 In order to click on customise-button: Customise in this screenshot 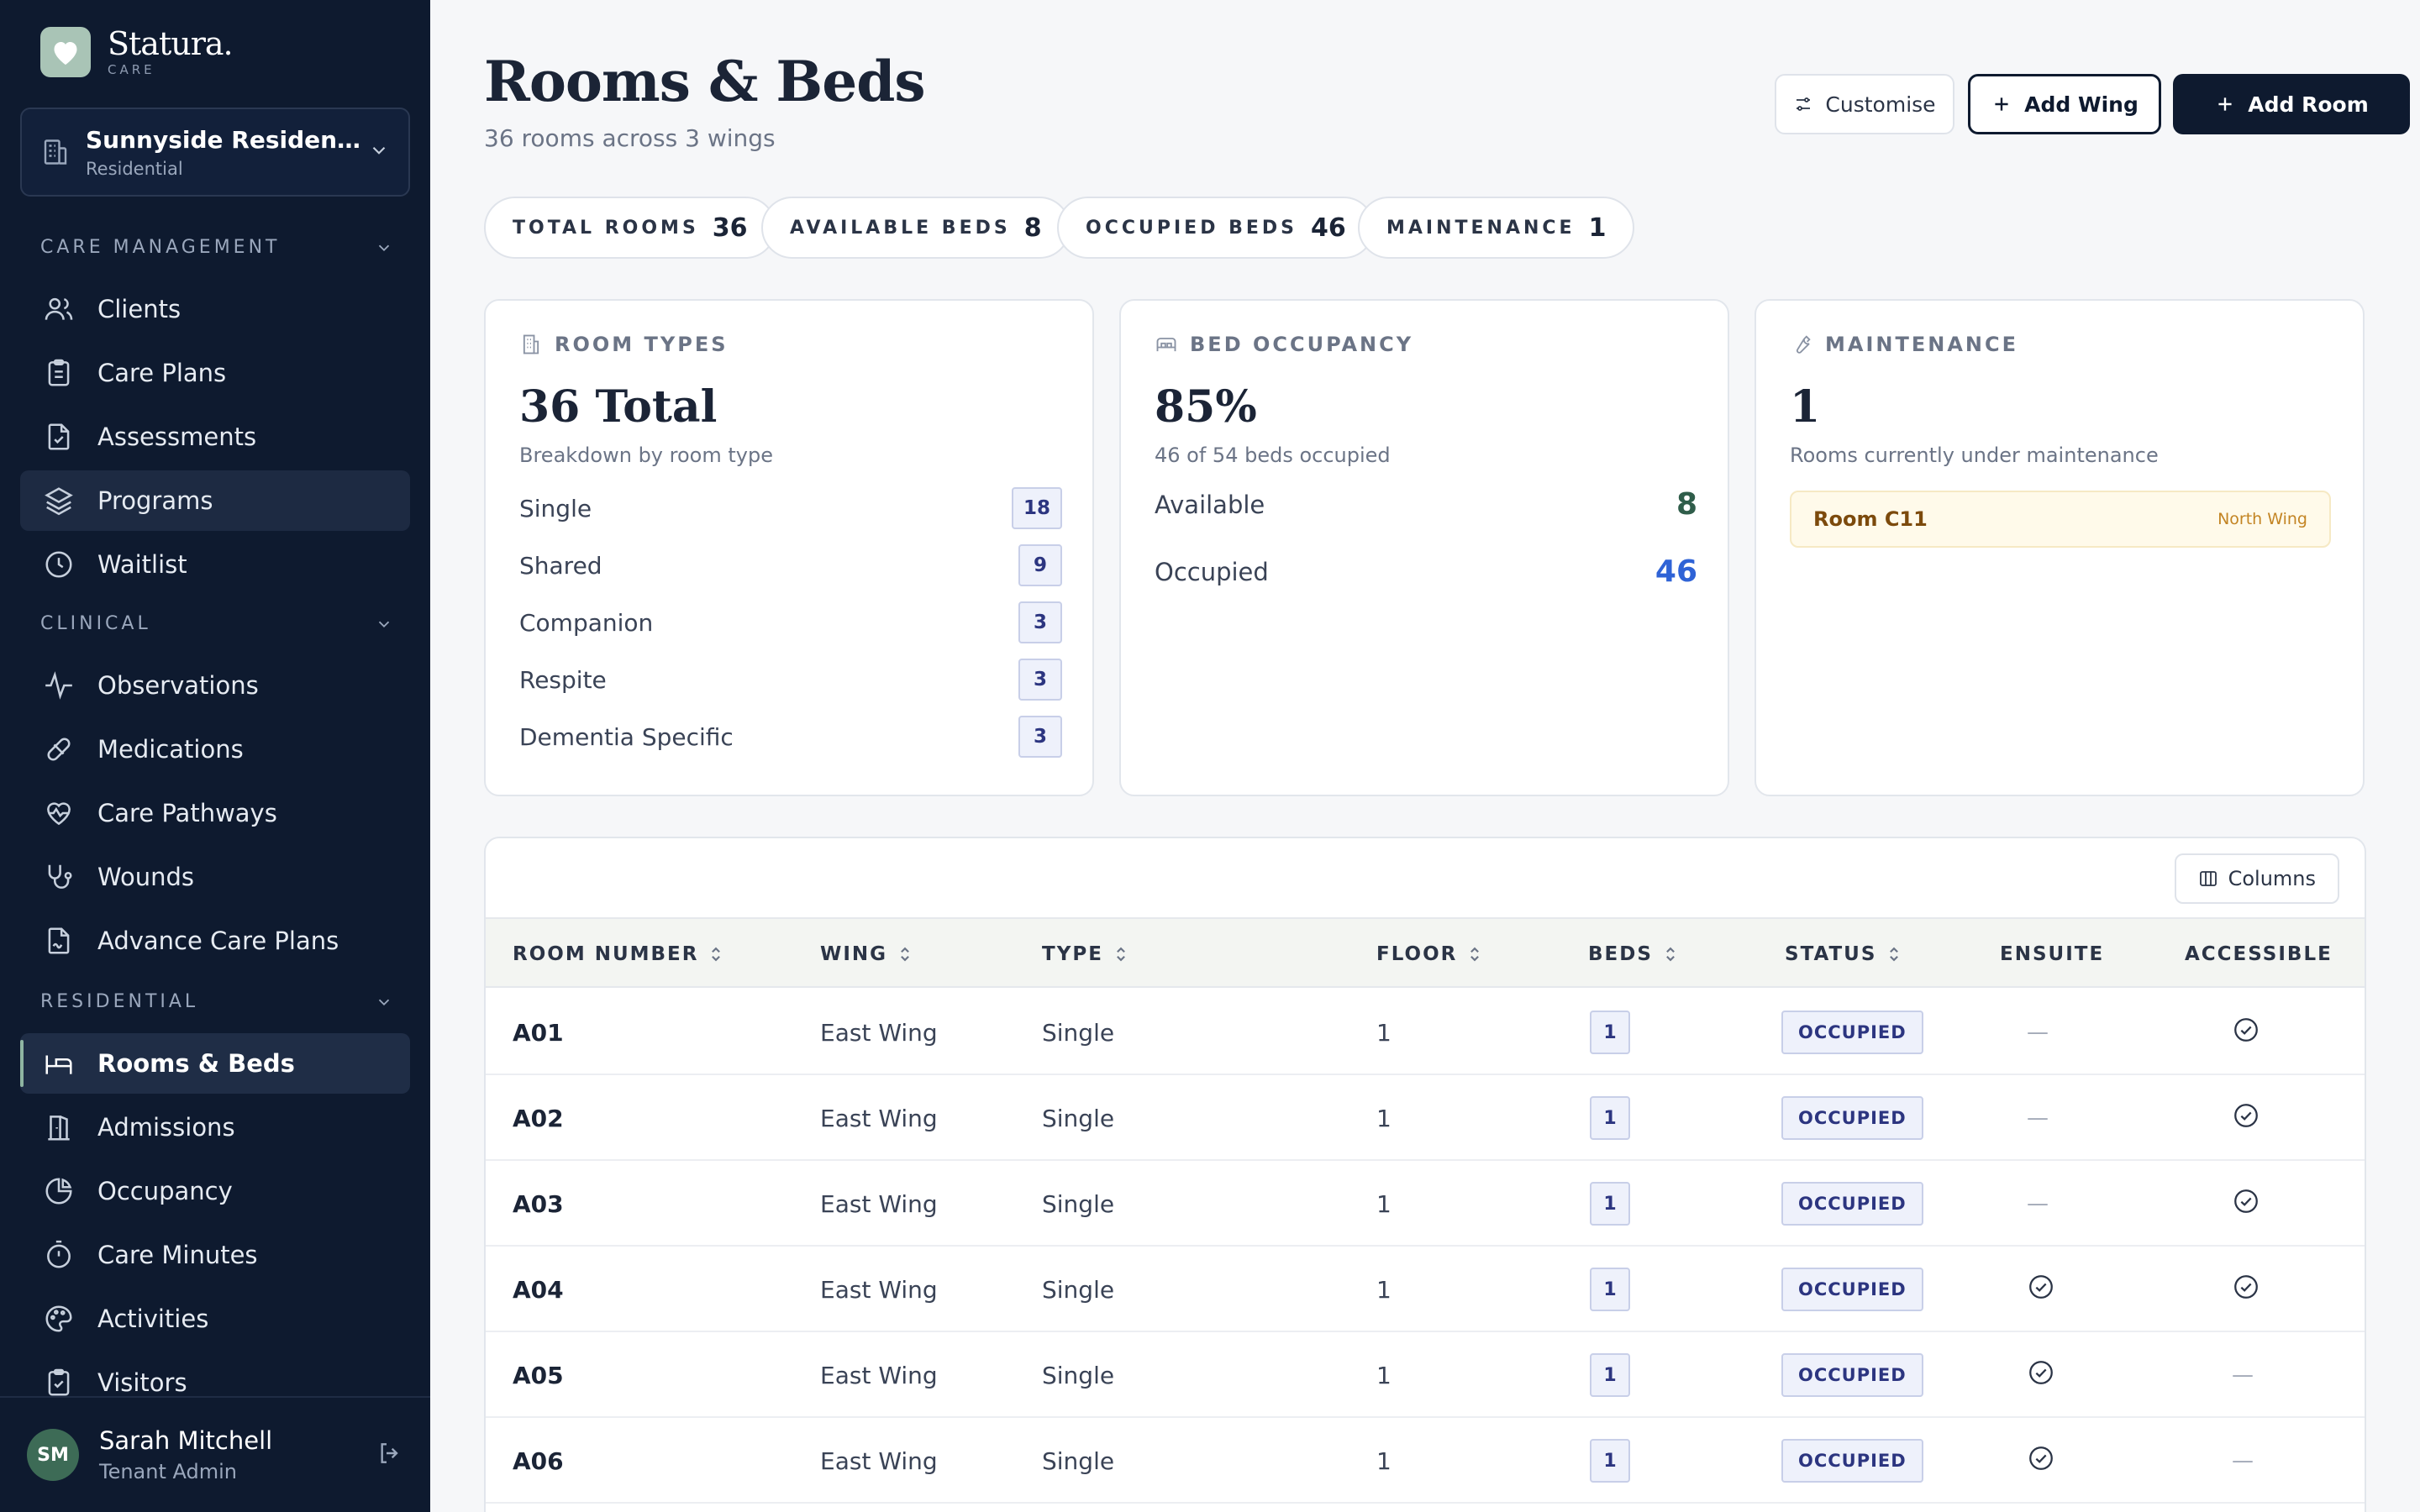, I will do `click(1864, 104)`.